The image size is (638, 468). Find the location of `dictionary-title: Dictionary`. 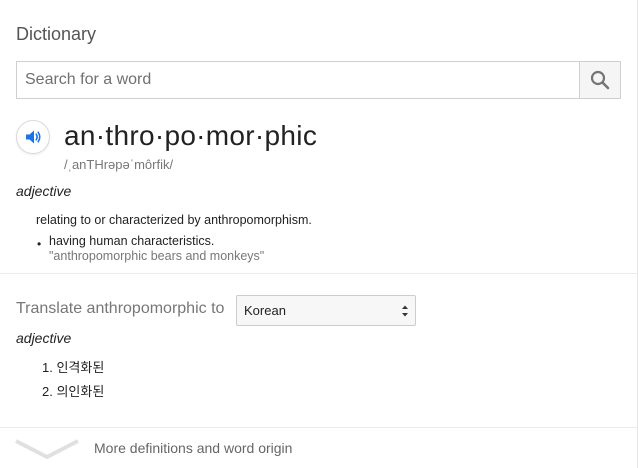

dictionary-title: Dictionary is located at coordinates (56, 34).